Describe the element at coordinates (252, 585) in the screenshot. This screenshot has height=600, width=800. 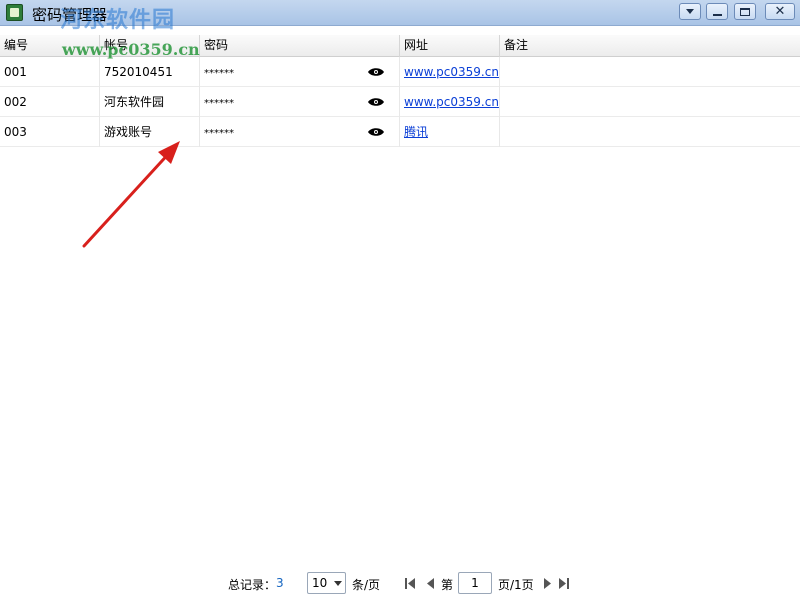
I see `total-records-label: 总记录：` at that location.